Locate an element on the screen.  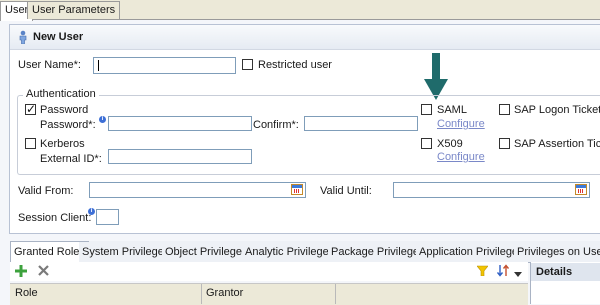
kerberos-checkbox is located at coordinates (30, 143).